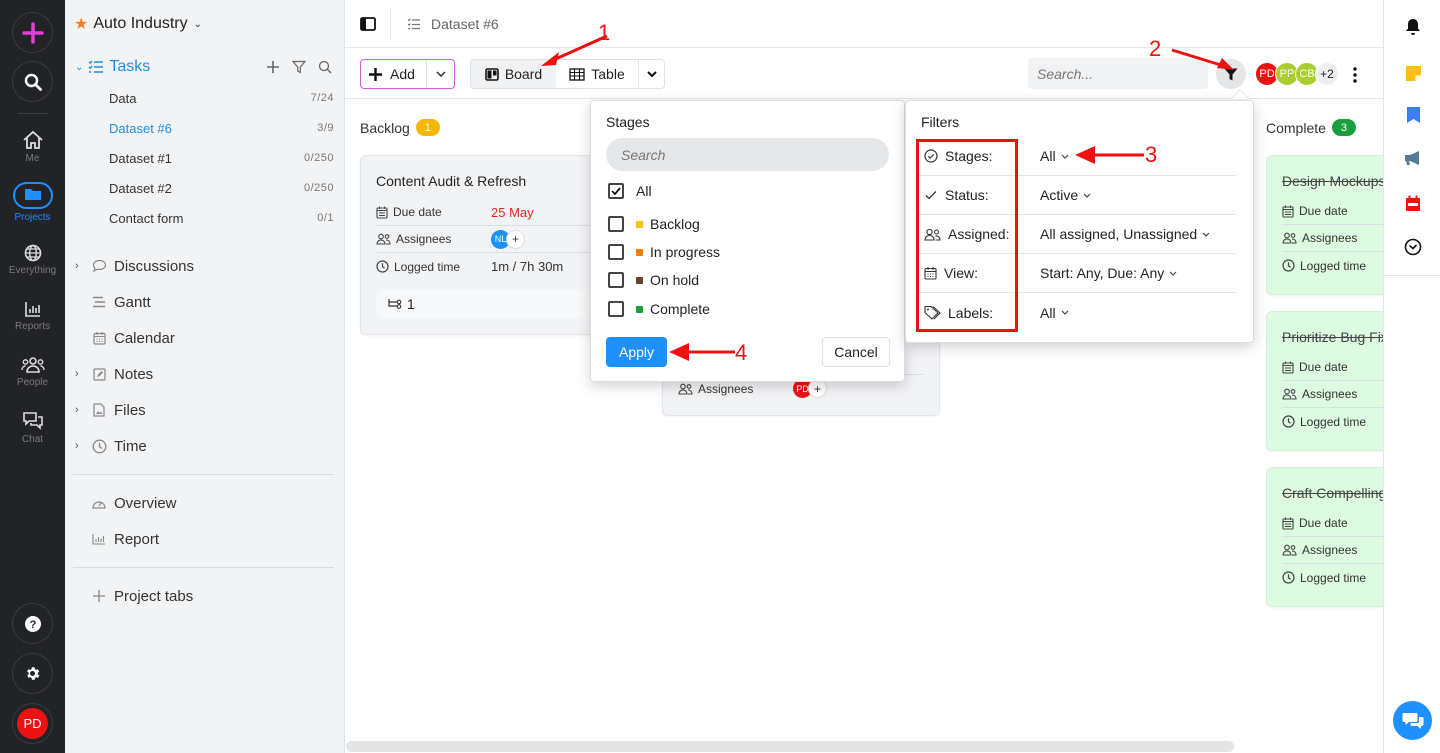  I want to click on sidebar-item-time: › Time, so click(204, 446).